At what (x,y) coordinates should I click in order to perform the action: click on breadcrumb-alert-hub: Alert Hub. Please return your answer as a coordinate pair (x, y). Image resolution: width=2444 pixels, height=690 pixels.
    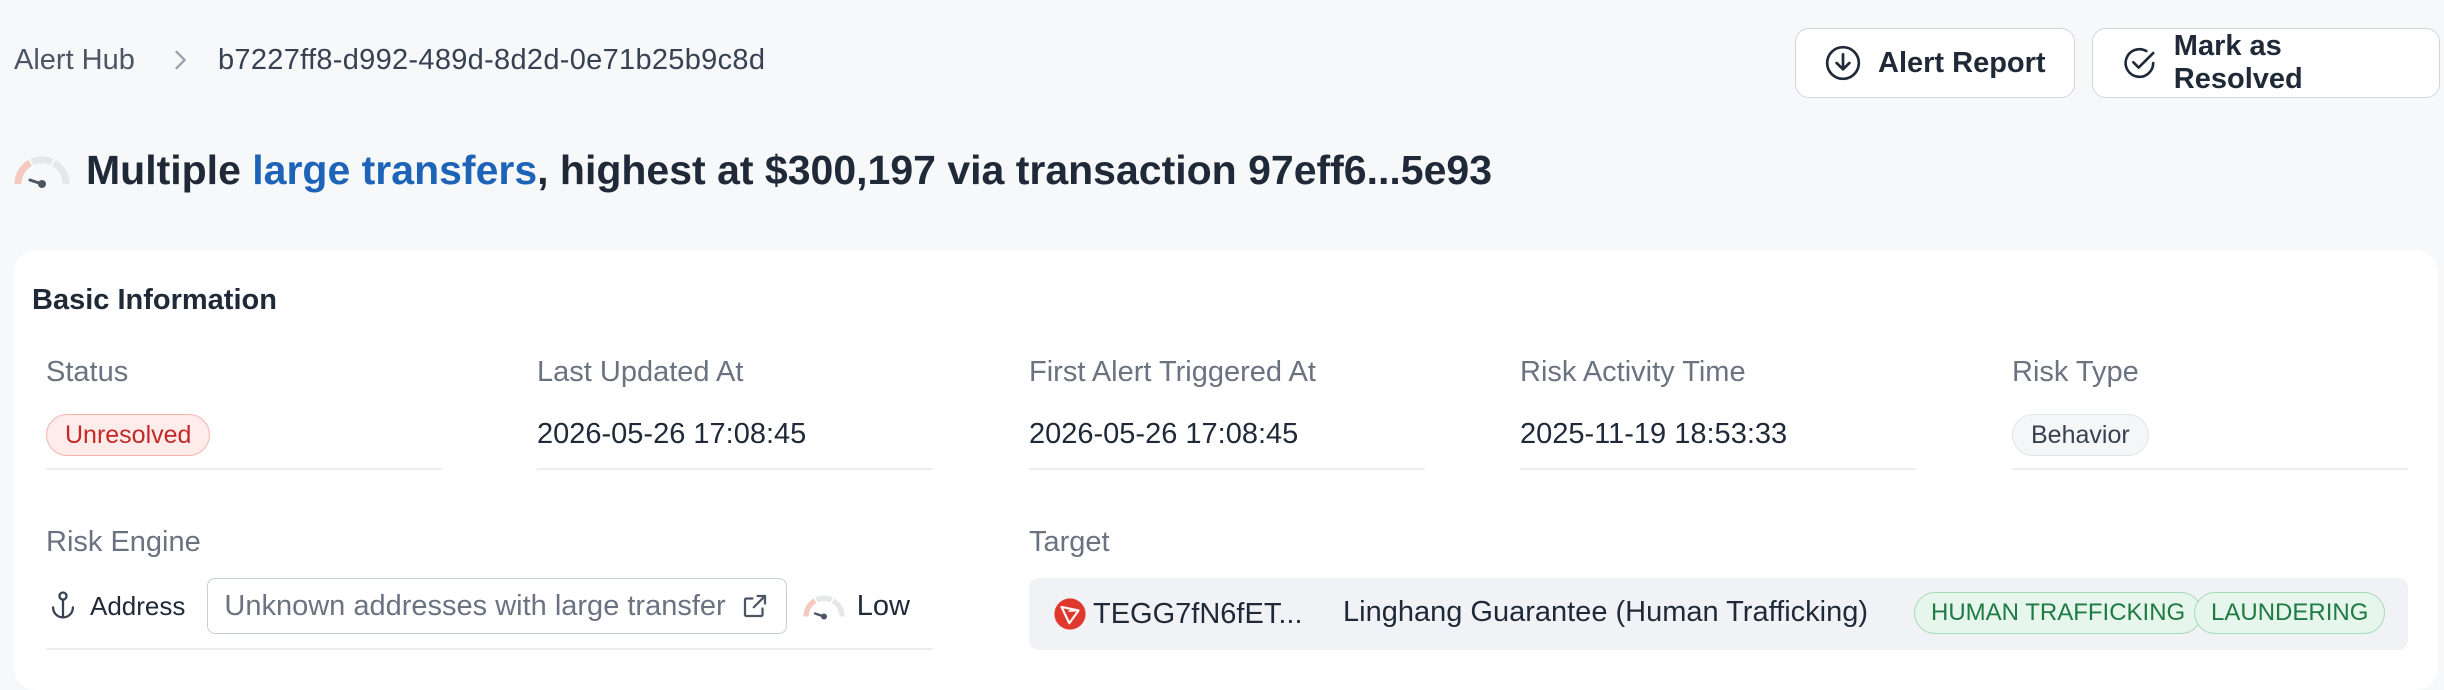
    Looking at the image, I should click on (74, 60).